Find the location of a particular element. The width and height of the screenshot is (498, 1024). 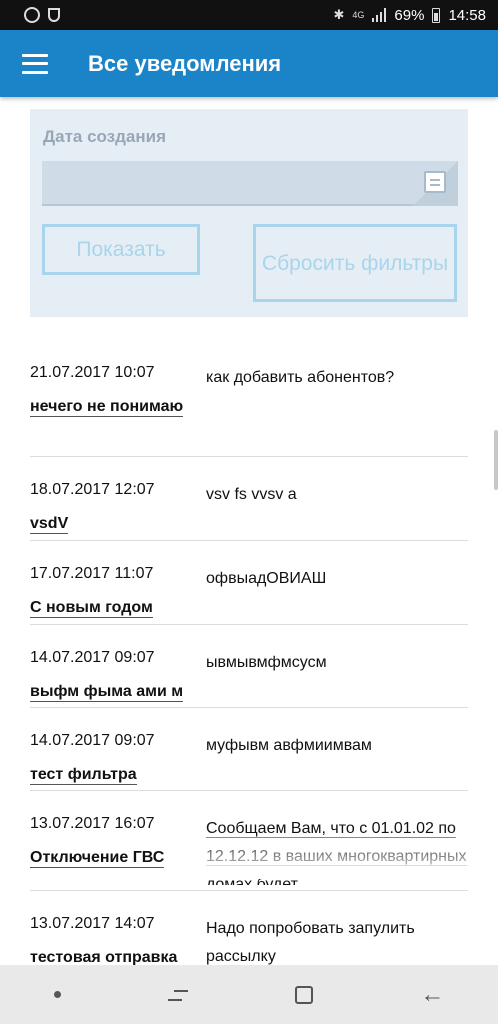

date-field is located at coordinates (250, 183).